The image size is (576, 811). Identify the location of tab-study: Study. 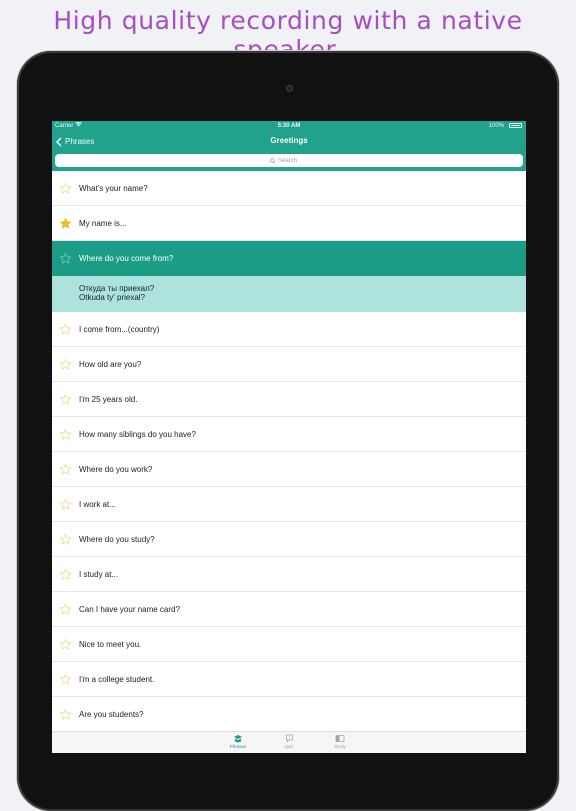
(340, 743).